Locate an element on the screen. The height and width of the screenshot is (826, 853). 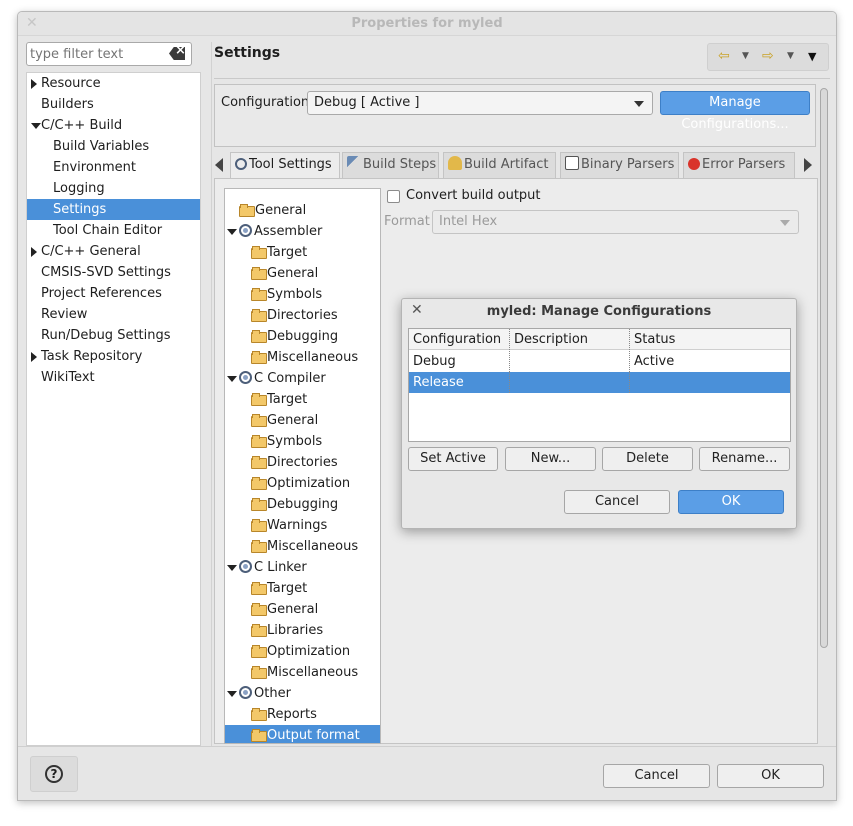
tab-label: Build Artifact is located at coordinates (506, 164).